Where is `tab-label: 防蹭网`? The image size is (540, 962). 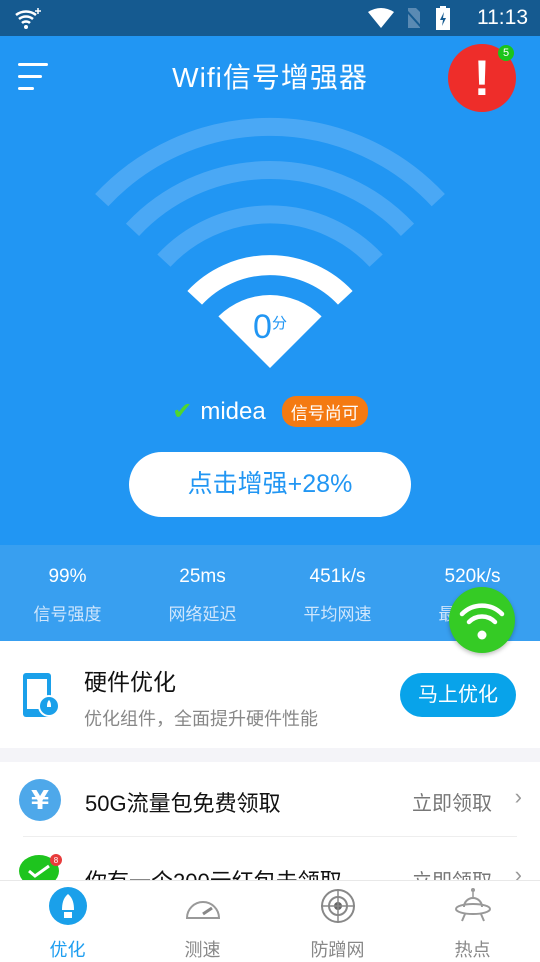 tab-label: 防蹭网 is located at coordinates (337, 950).